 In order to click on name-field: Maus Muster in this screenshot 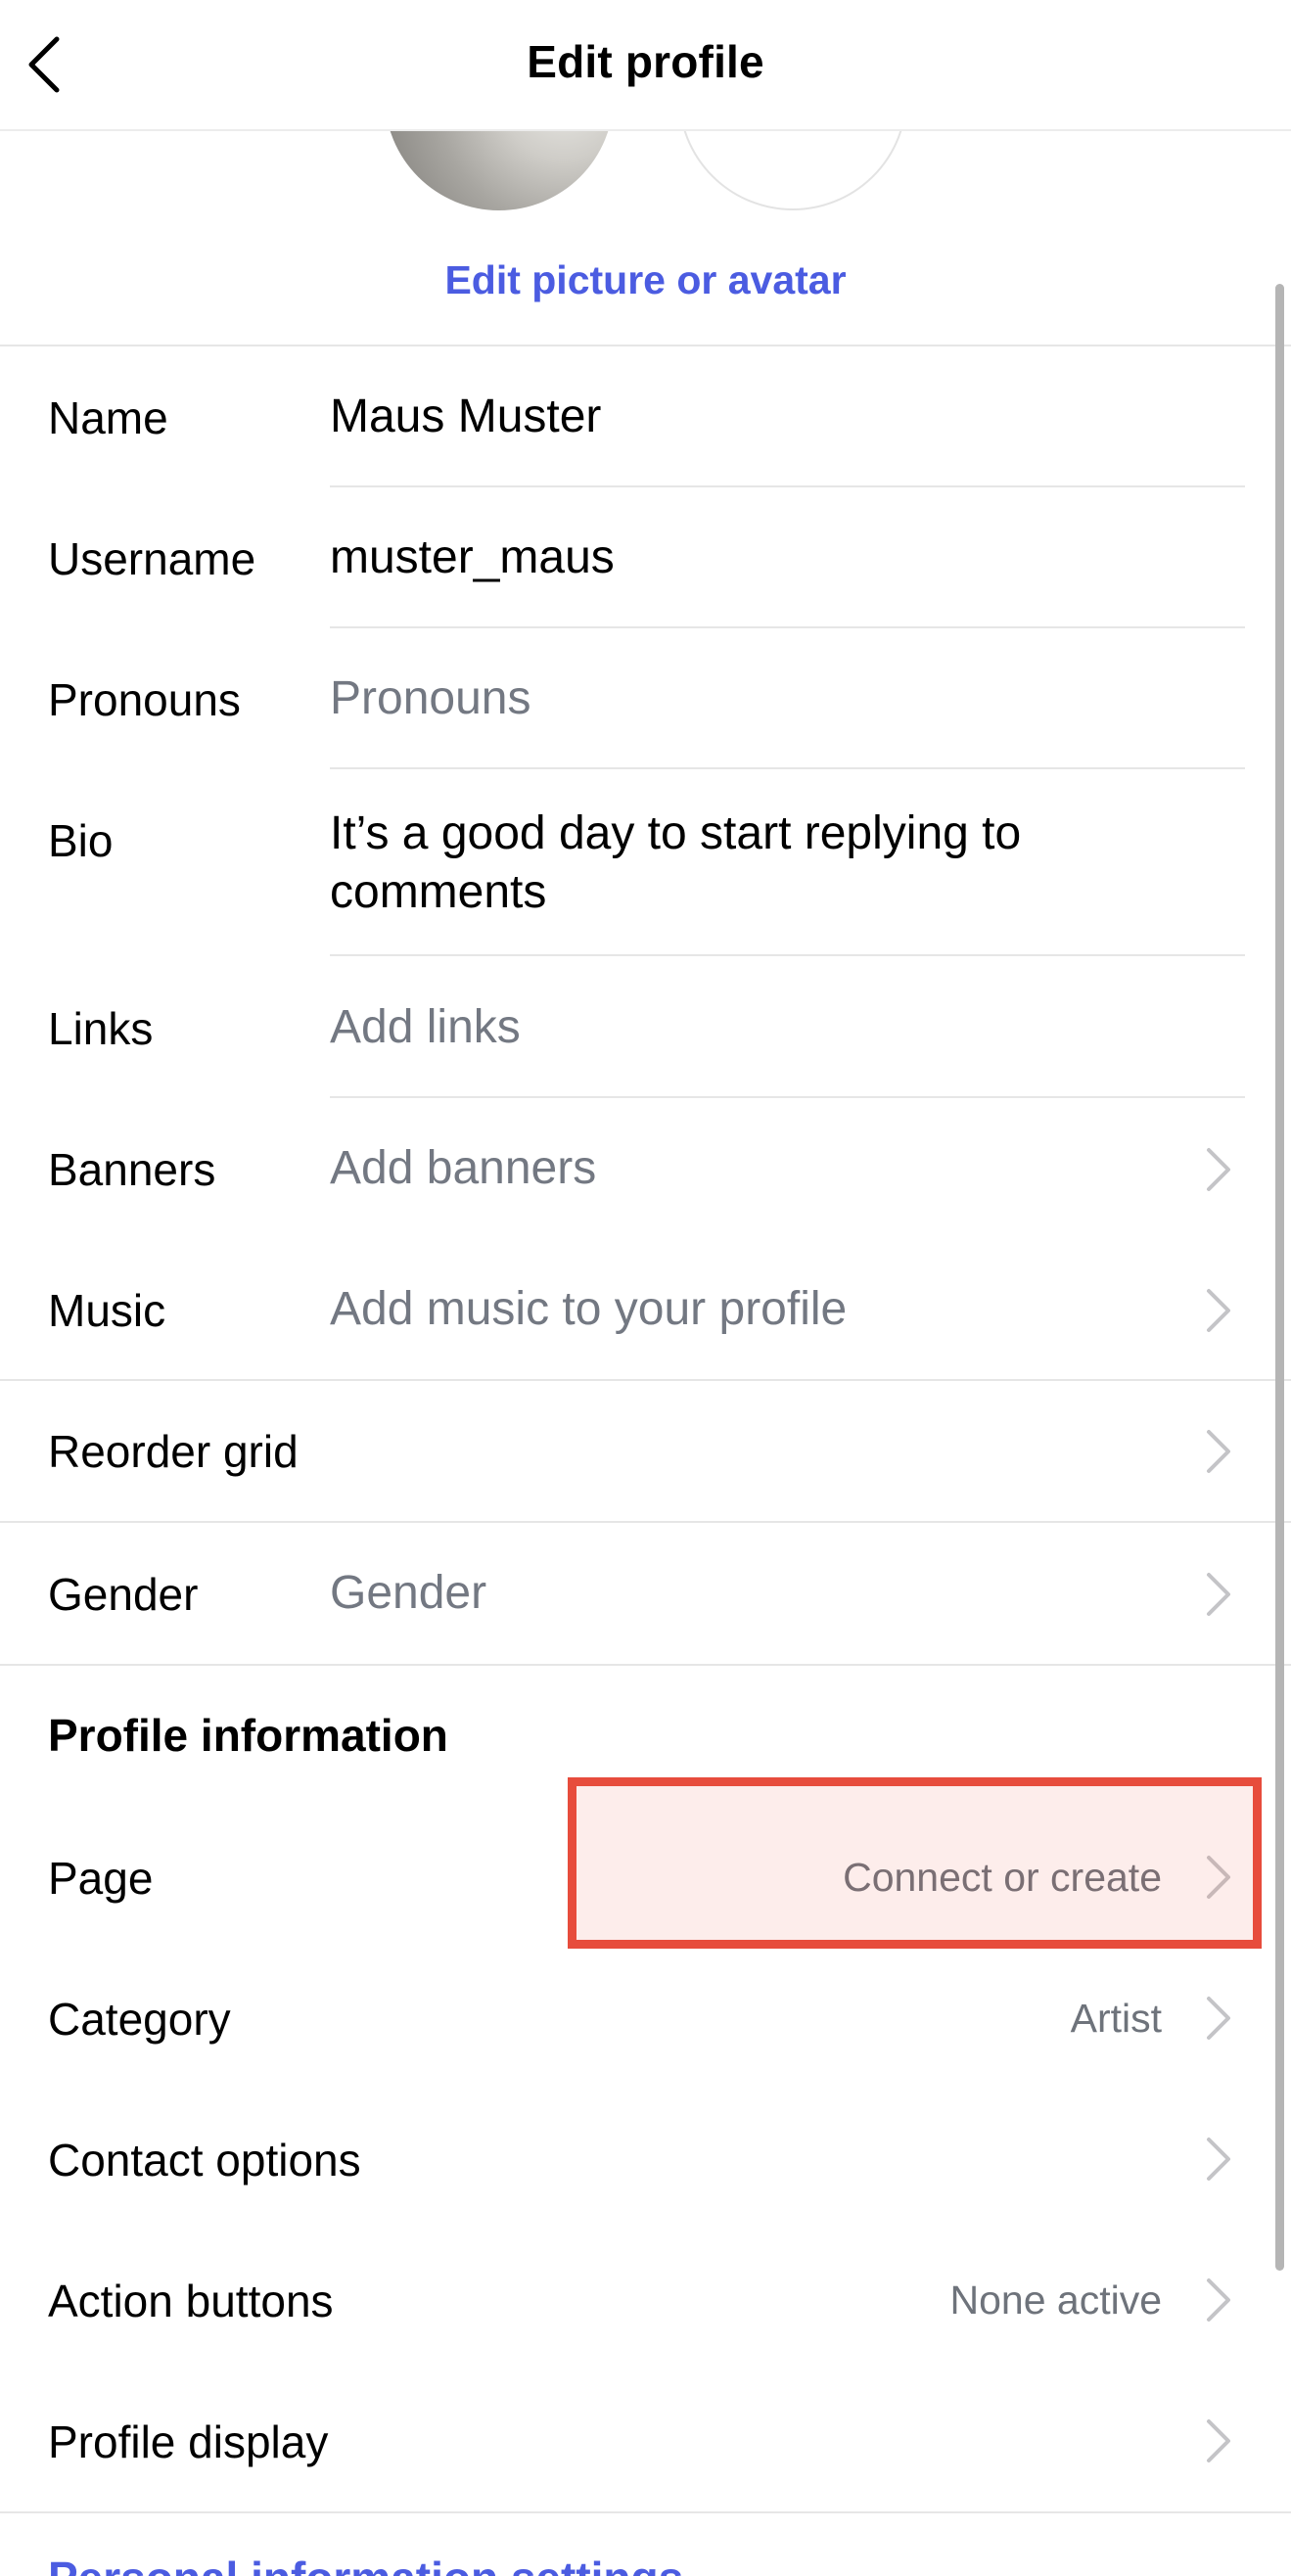, I will do `click(466, 416)`.